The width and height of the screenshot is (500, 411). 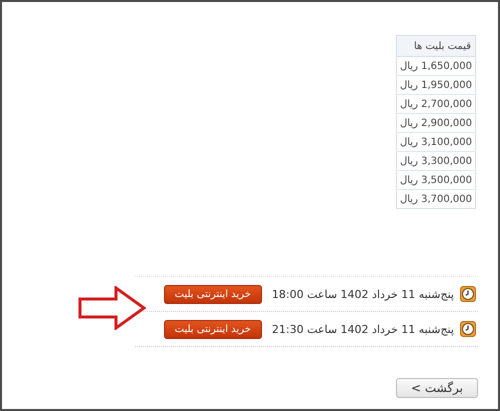 What do you see at coordinates (112, 308) in the screenshot?
I see `arrow-icon` at bounding box center [112, 308].